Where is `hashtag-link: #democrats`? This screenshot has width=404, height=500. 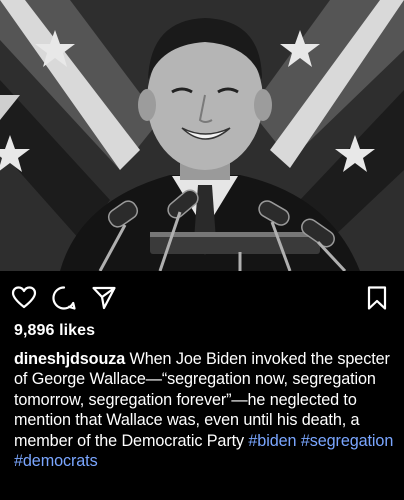 hashtag-link: #democrats is located at coordinates (56, 461).